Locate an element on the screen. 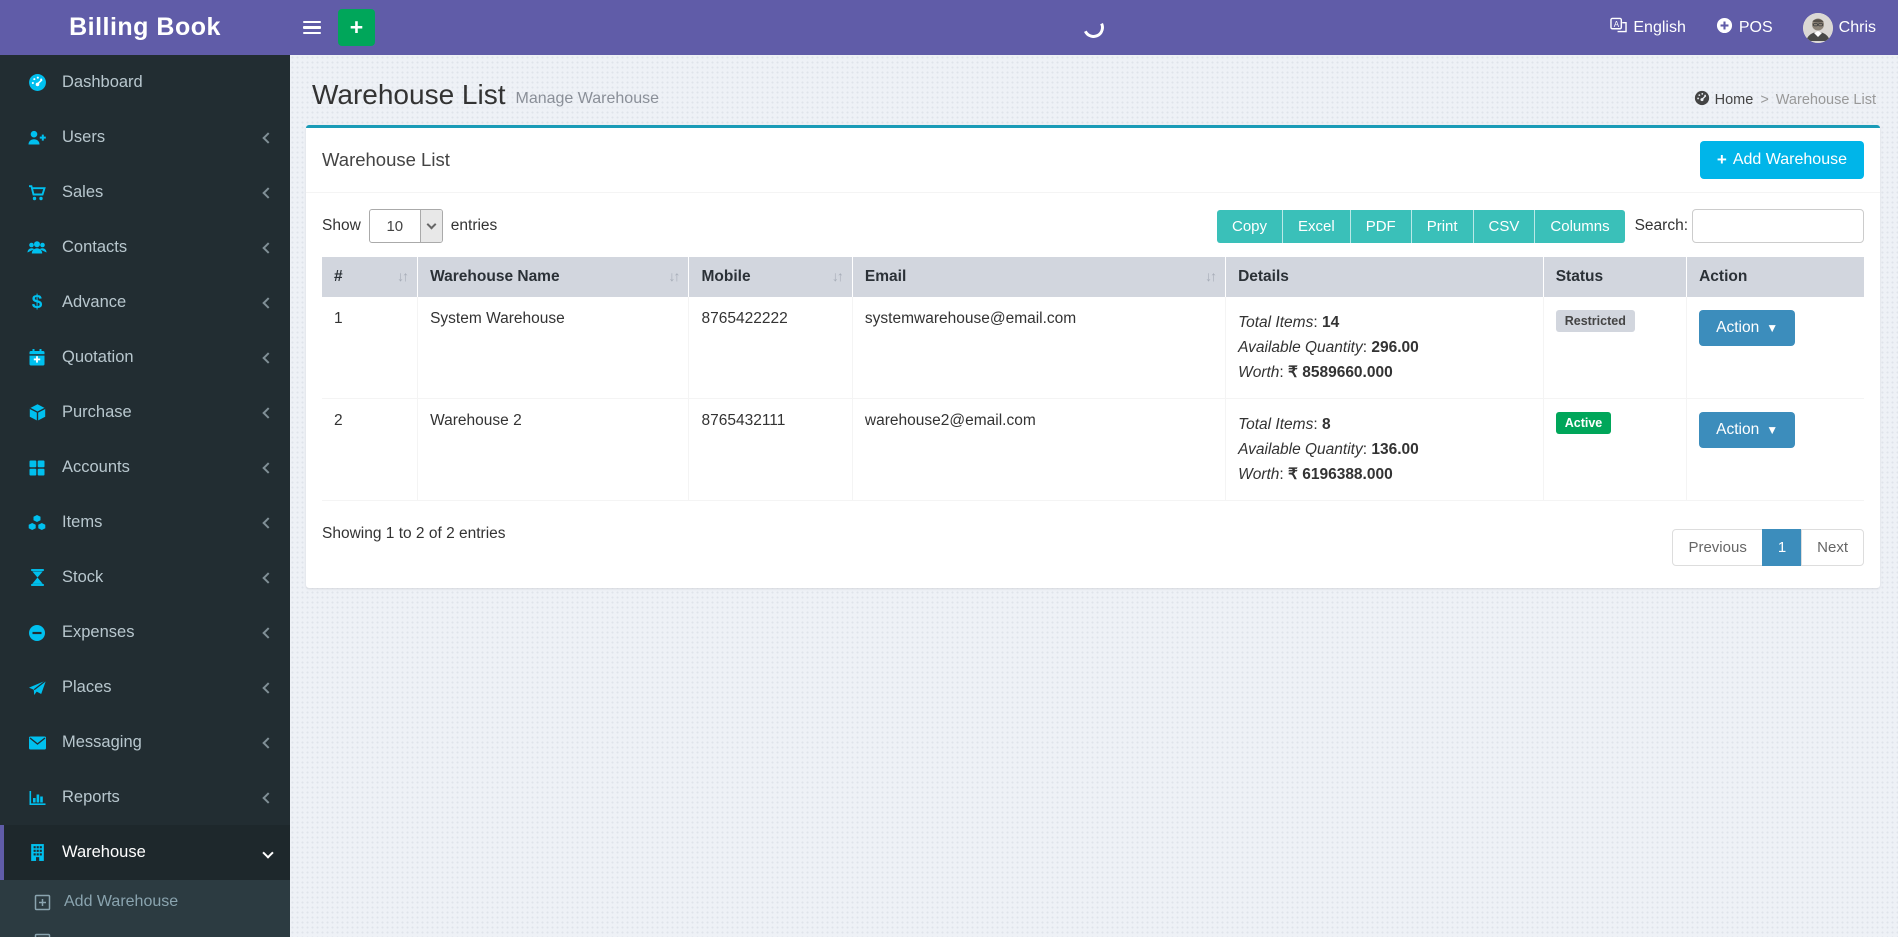  showing-entries-text: Showing 1 to 2 of 2 entries is located at coordinates (414, 533).